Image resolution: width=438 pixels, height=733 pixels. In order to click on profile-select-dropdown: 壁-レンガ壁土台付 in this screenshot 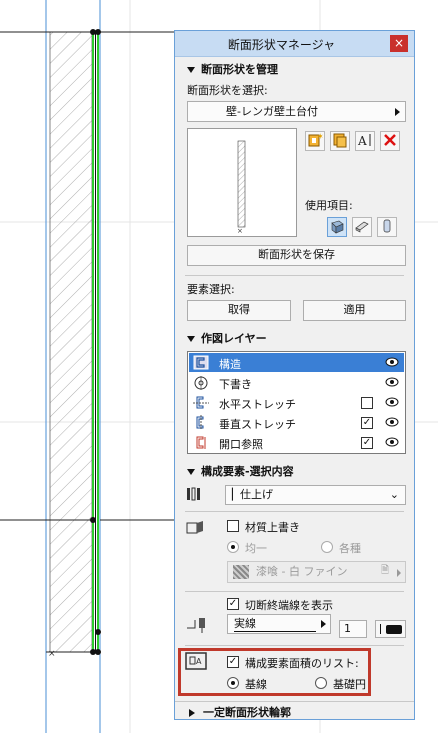, I will do `click(296, 111)`.